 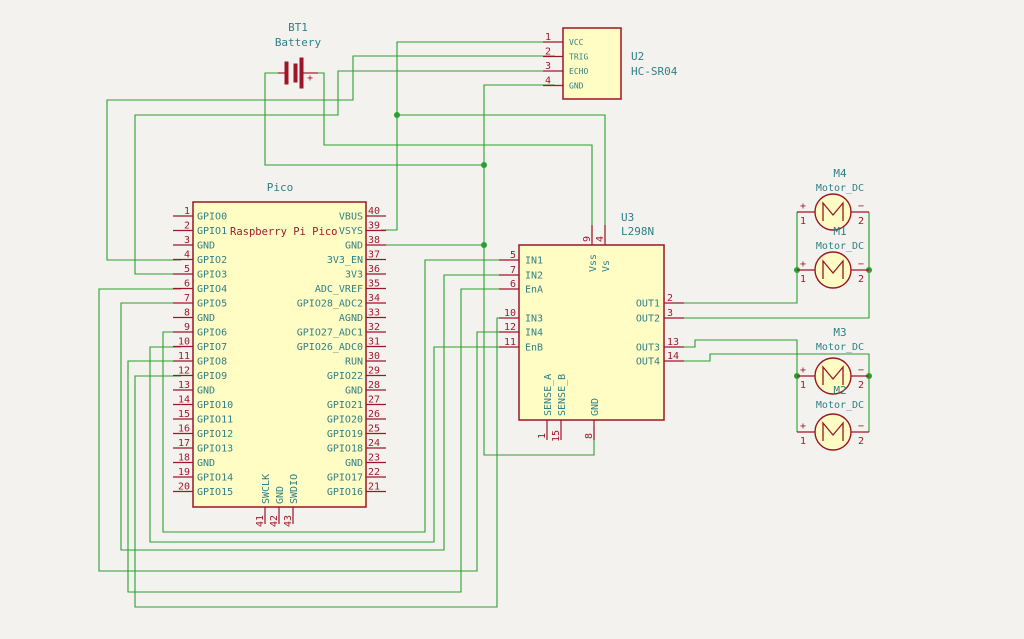 What do you see at coordinates (212, 304) in the screenshot?
I see `pico-pin-name: GPIO5` at bounding box center [212, 304].